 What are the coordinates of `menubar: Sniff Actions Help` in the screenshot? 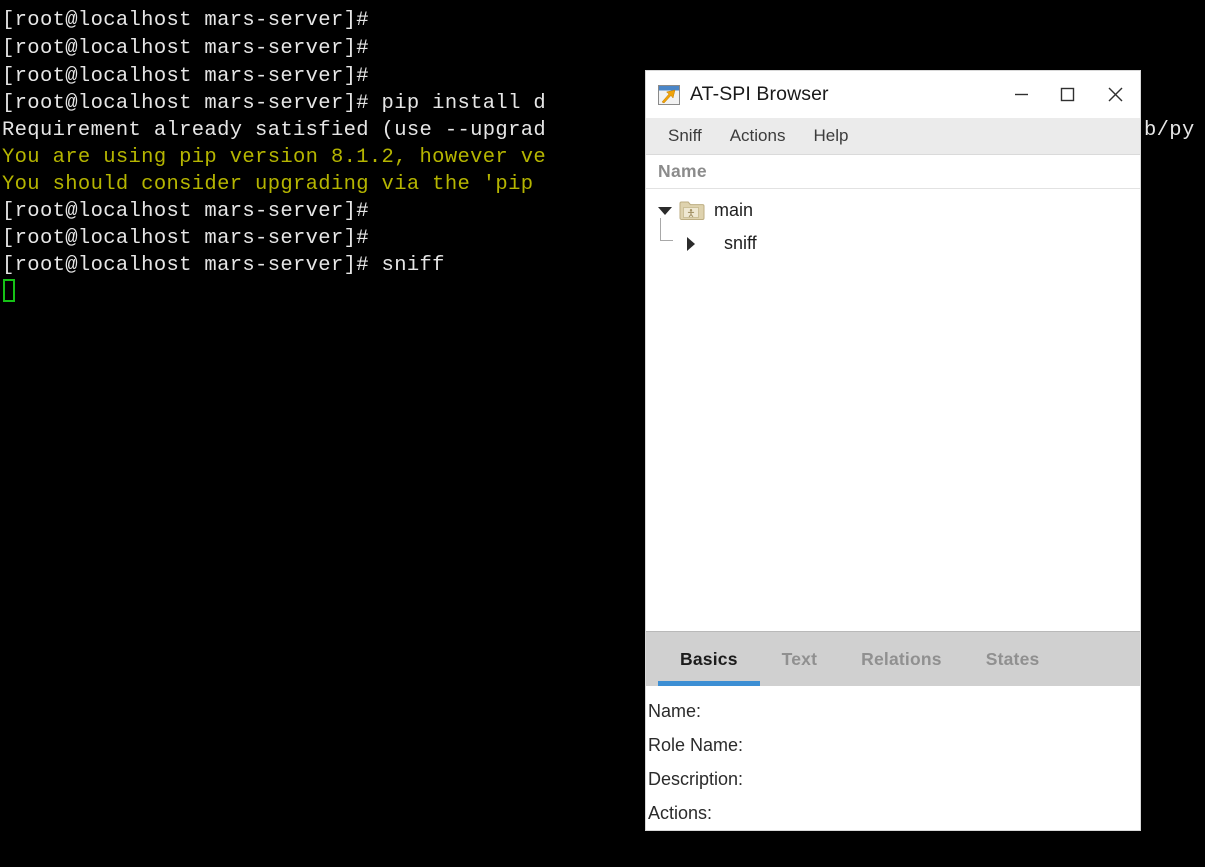 It's located at (893, 136).